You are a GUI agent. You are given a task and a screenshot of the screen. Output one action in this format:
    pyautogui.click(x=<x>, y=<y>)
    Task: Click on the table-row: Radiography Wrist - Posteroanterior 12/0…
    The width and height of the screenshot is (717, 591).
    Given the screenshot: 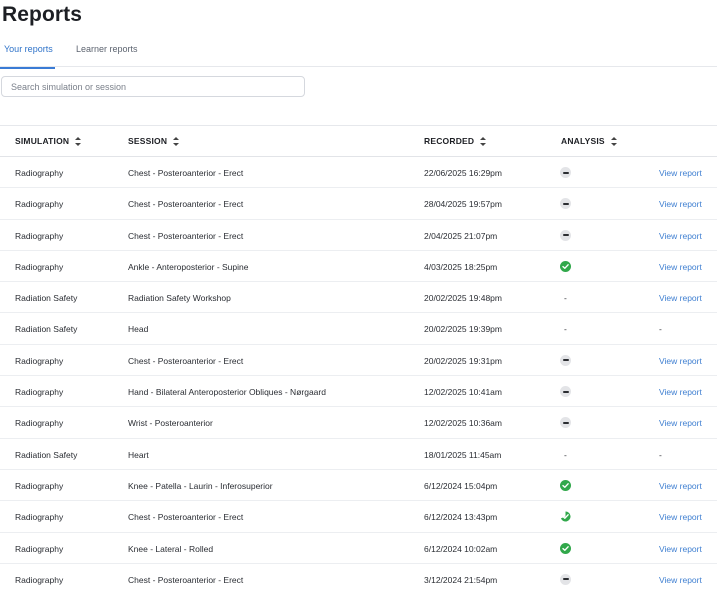 What is the action you would take?
    pyautogui.click(x=358, y=423)
    